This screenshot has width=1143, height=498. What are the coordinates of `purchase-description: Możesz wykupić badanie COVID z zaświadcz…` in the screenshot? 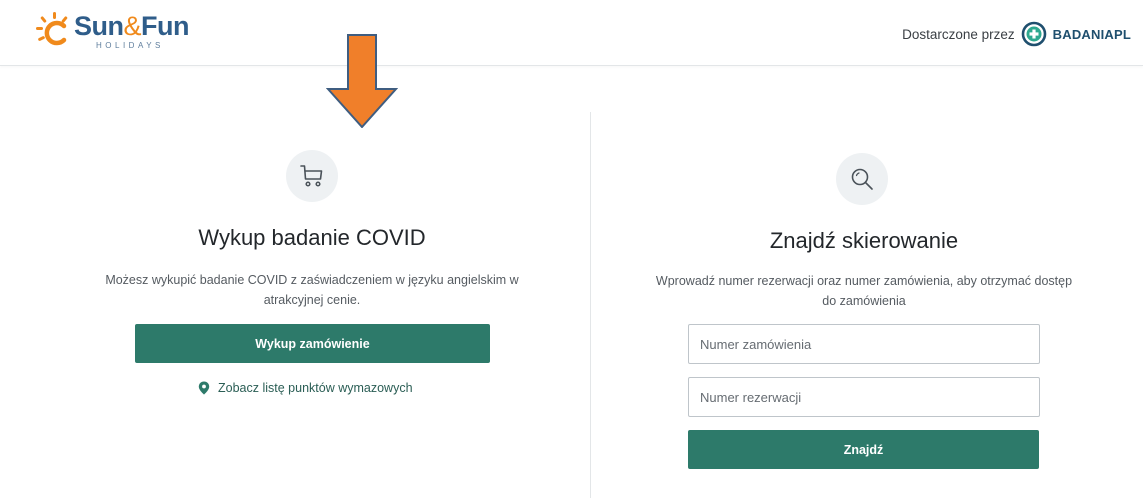 It's located at (312, 290).